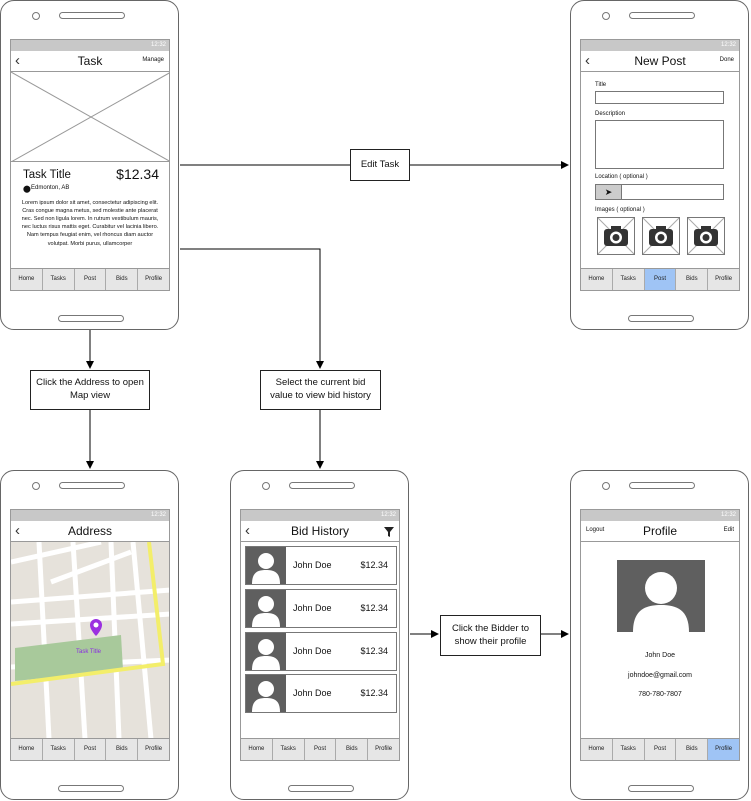 This screenshot has width=751, height=801. I want to click on profile-nav: Logout Profile Edit, so click(660, 531).